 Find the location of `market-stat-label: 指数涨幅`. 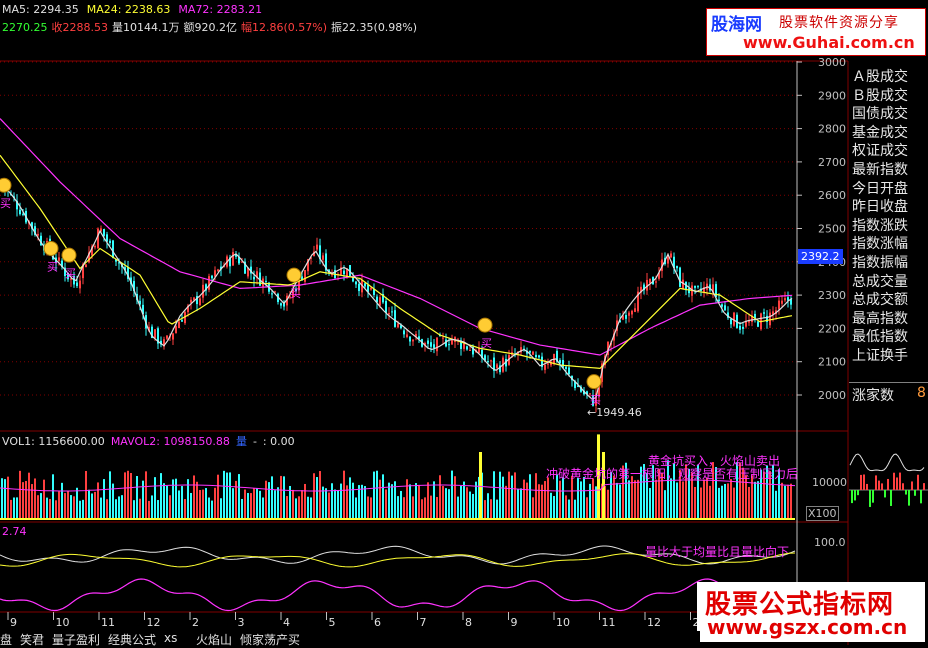

market-stat-label: 指数涨幅 is located at coordinates (888, 244).